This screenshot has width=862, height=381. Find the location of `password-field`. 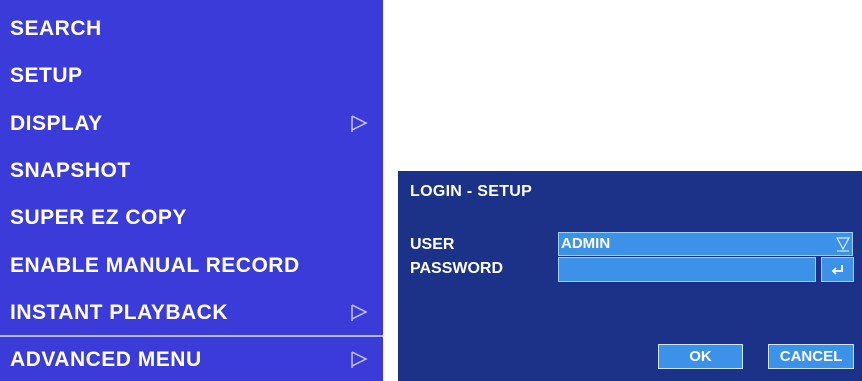

password-field is located at coordinates (687, 269).